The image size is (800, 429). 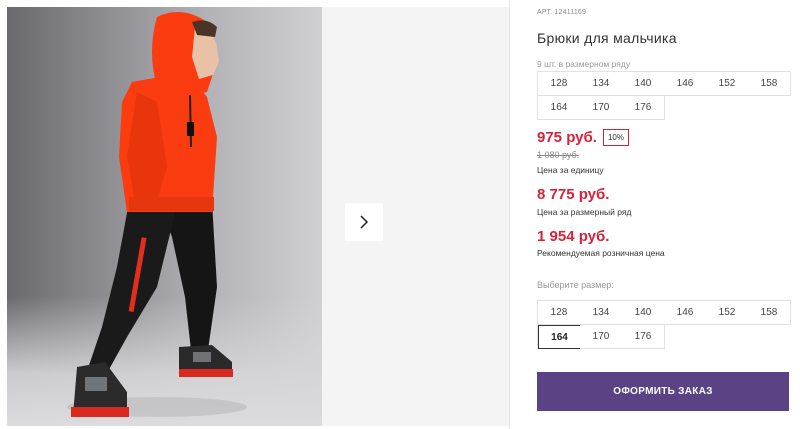 I want to click on place-order-button: ОФОРМИТЬ ЗАКАЗ, so click(x=663, y=391).